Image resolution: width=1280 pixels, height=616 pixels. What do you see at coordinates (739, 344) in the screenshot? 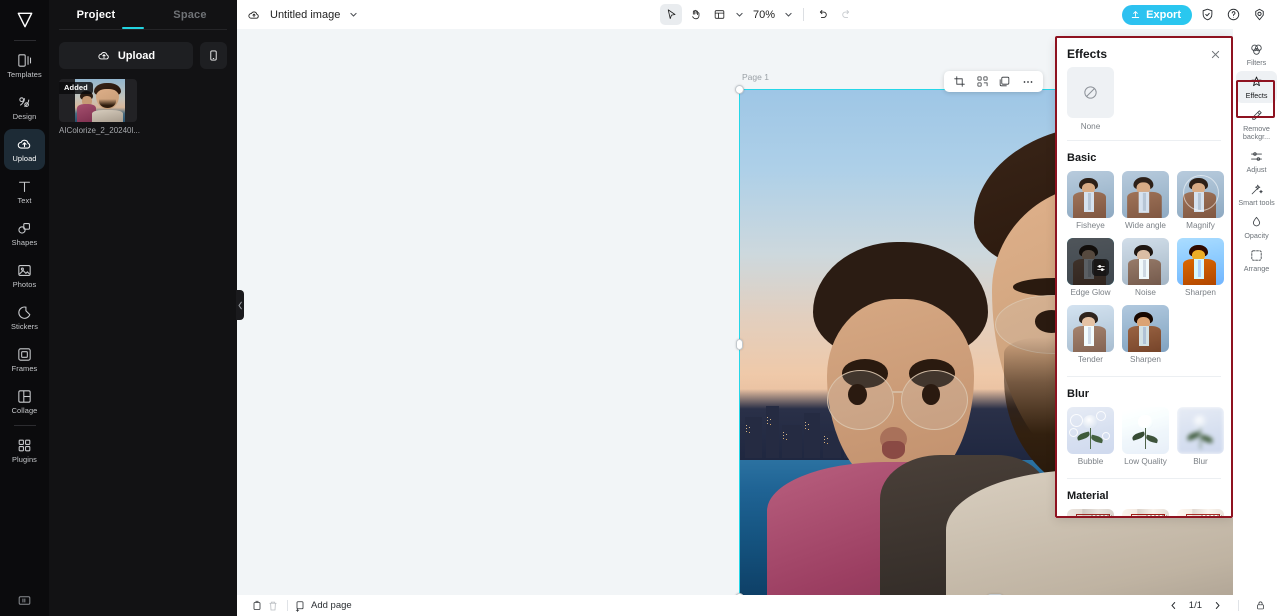
I see `resize-handle-left` at bounding box center [739, 344].